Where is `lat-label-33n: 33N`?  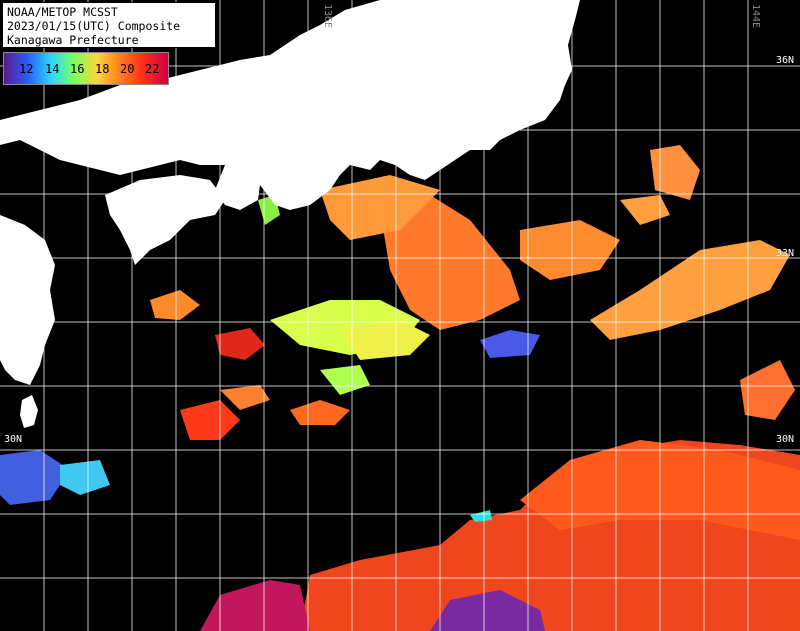 lat-label-33n: 33N is located at coordinates (785, 253).